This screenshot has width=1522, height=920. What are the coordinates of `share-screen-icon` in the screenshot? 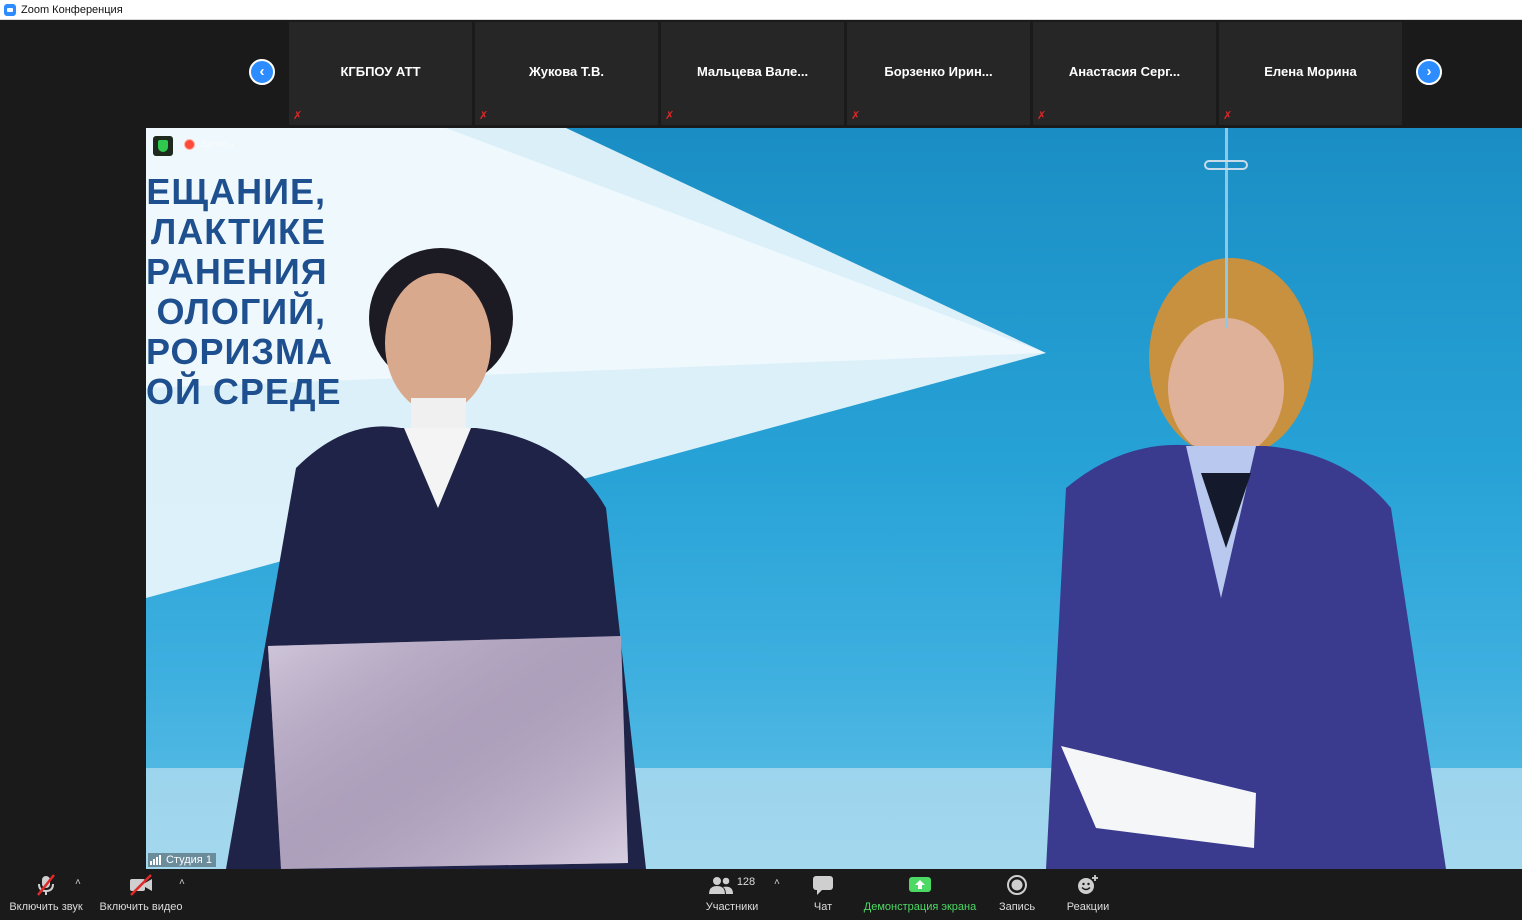 It's located at (920, 885).